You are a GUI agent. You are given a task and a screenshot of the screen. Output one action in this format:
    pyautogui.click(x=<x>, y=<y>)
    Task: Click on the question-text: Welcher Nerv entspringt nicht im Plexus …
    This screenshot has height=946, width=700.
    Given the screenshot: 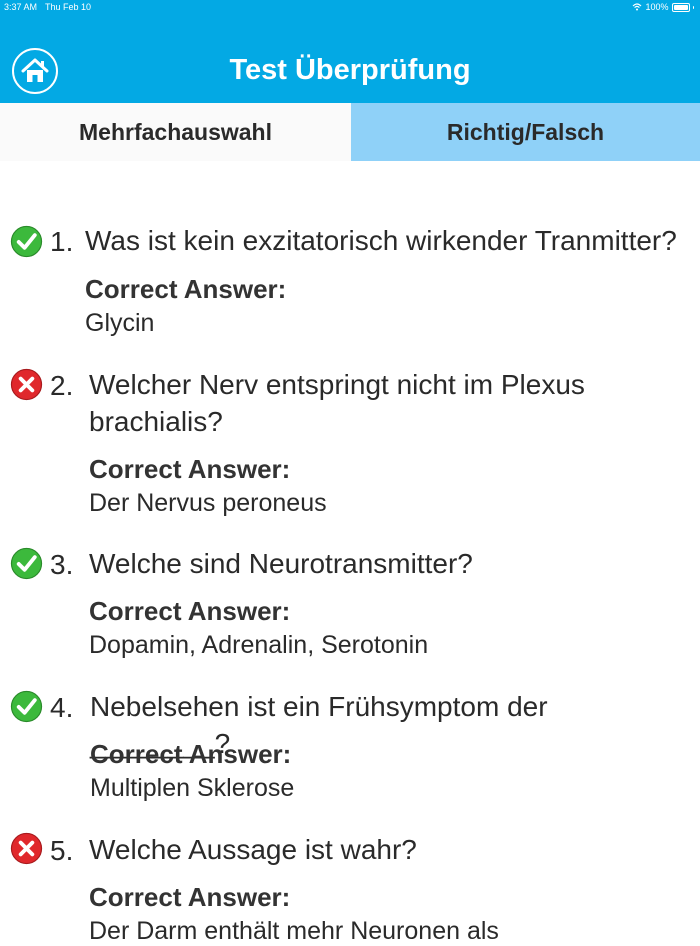 What is the action you would take?
    pyautogui.click(x=337, y=403)
    